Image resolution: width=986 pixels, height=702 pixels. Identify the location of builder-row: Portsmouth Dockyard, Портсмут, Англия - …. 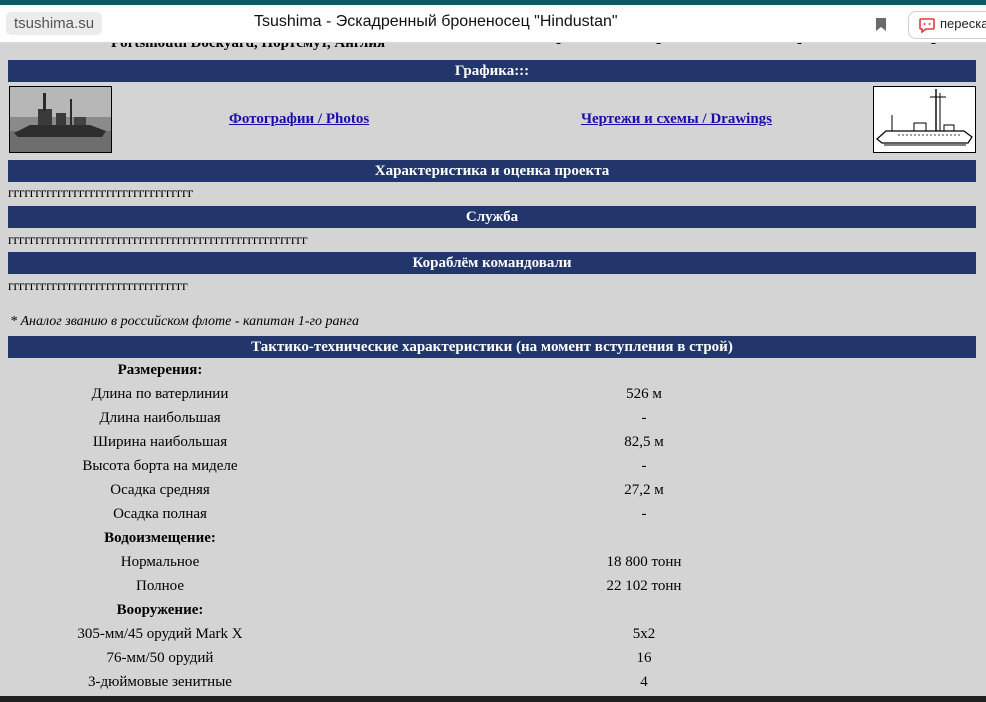
(493, 48).